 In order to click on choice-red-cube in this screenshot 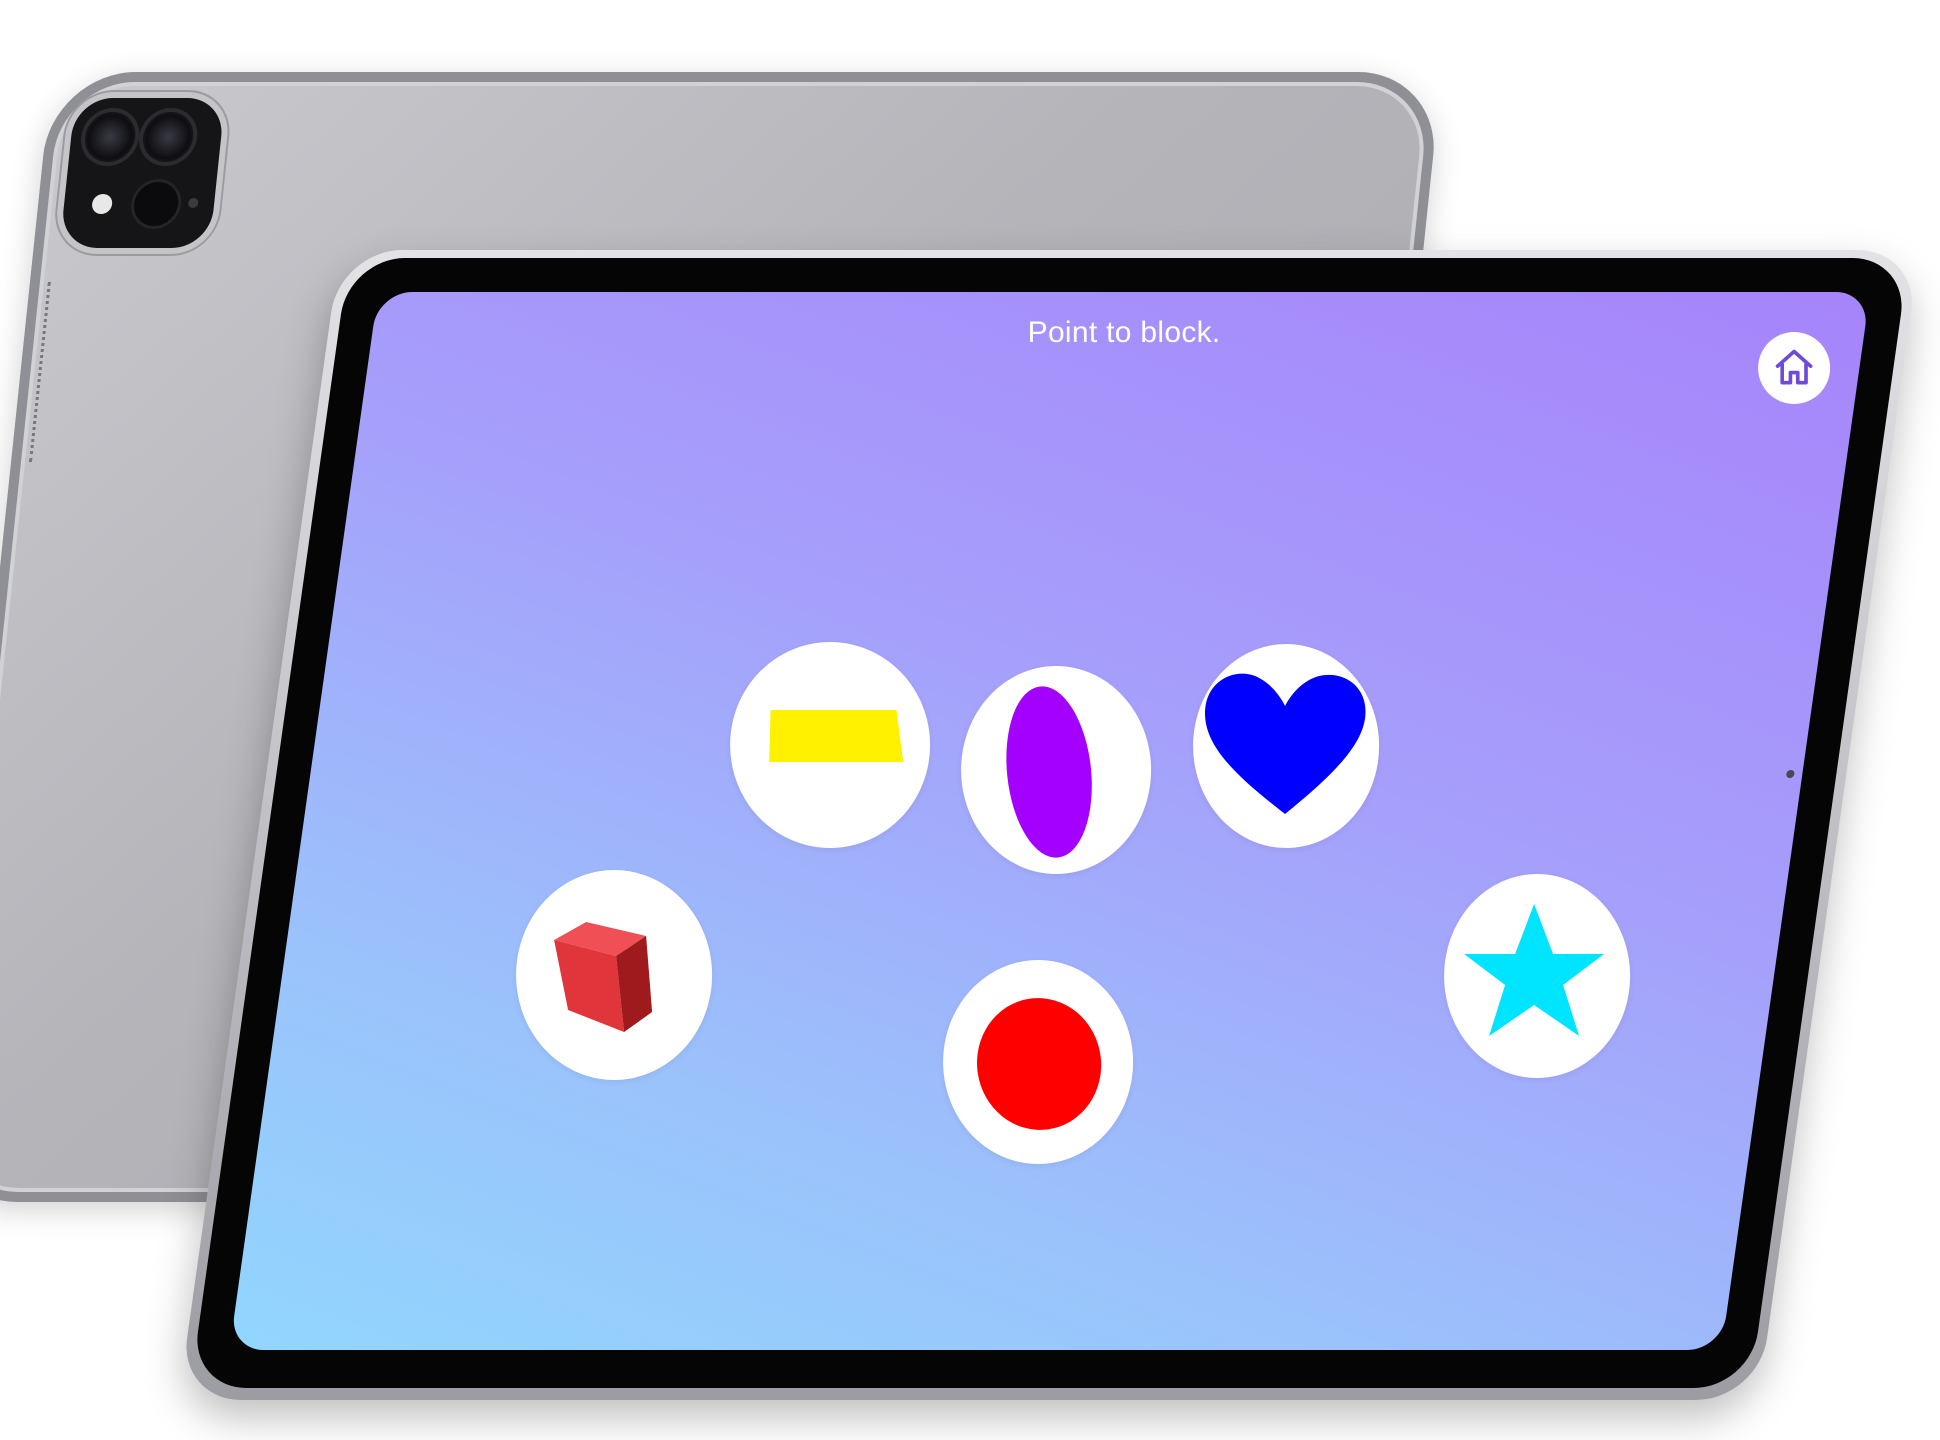, I will do `click(614, 975)`.